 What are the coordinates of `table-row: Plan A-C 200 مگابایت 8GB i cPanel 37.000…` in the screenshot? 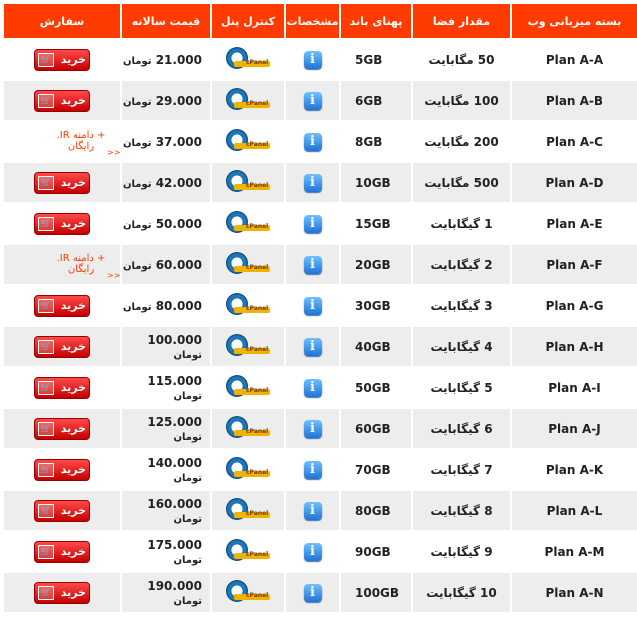 It's located at (320, 141).